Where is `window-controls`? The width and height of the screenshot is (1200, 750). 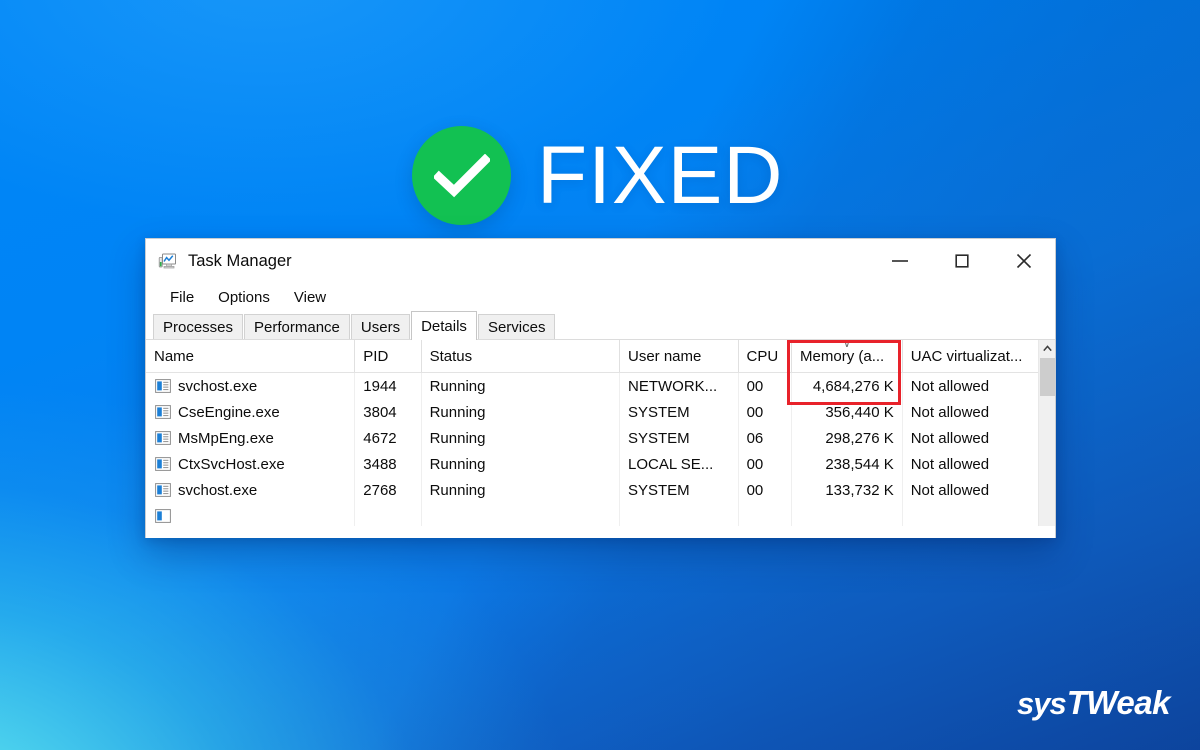
window-controls is located at coordinates (962, 261).